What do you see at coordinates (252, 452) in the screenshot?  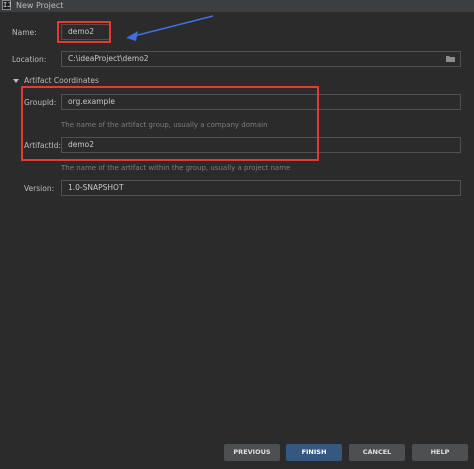 I see `previous-button: PREVIOUS` at bounding box center [252, 452].